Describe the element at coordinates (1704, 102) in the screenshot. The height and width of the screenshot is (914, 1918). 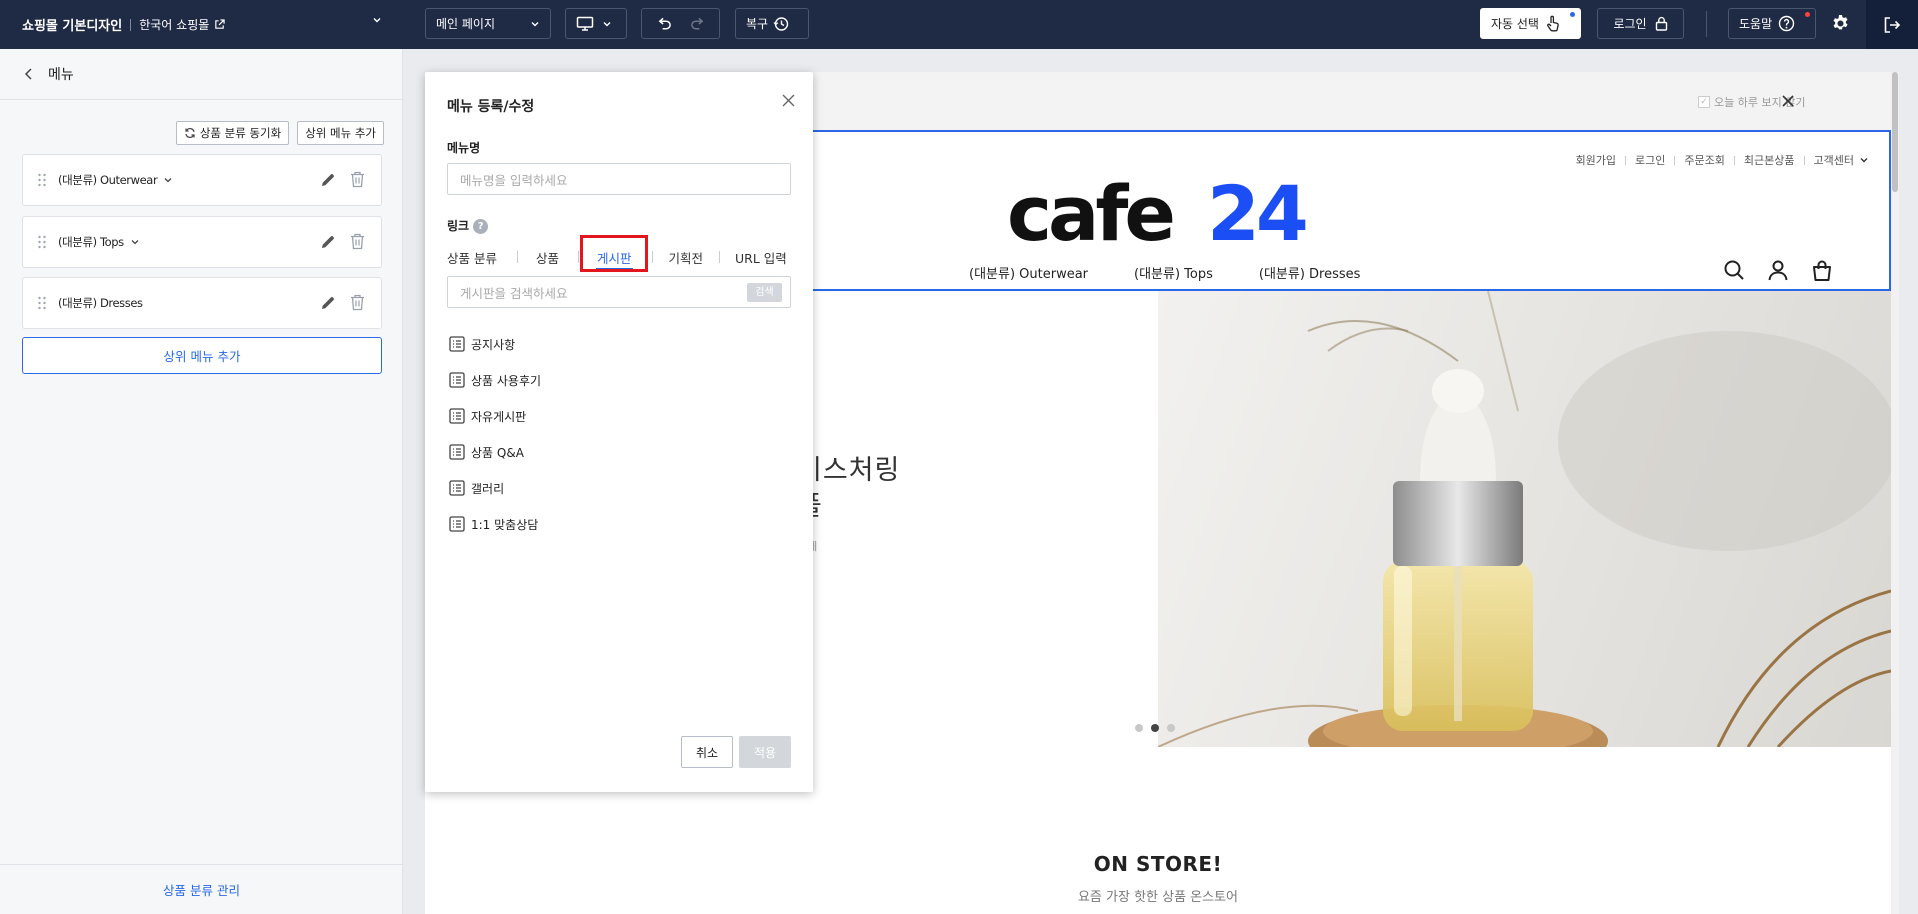
I see `checkbox-icon: ✓` at that location.